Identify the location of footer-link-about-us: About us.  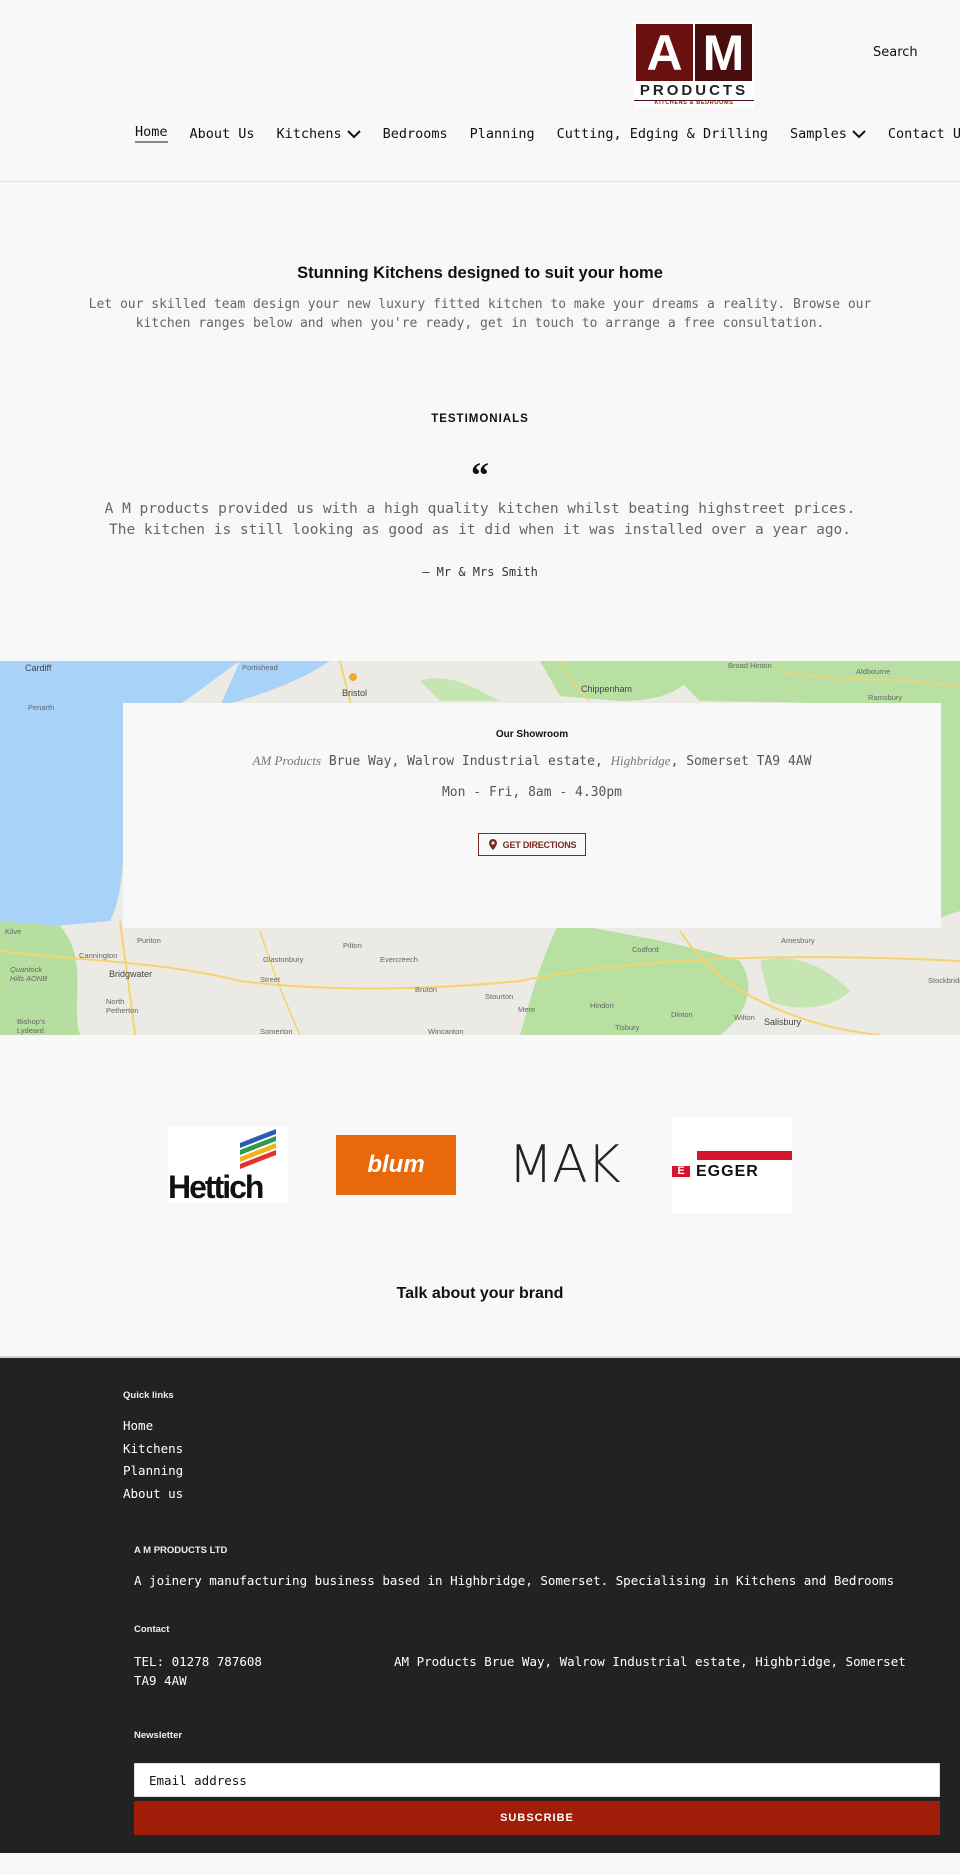
(153, 1493).